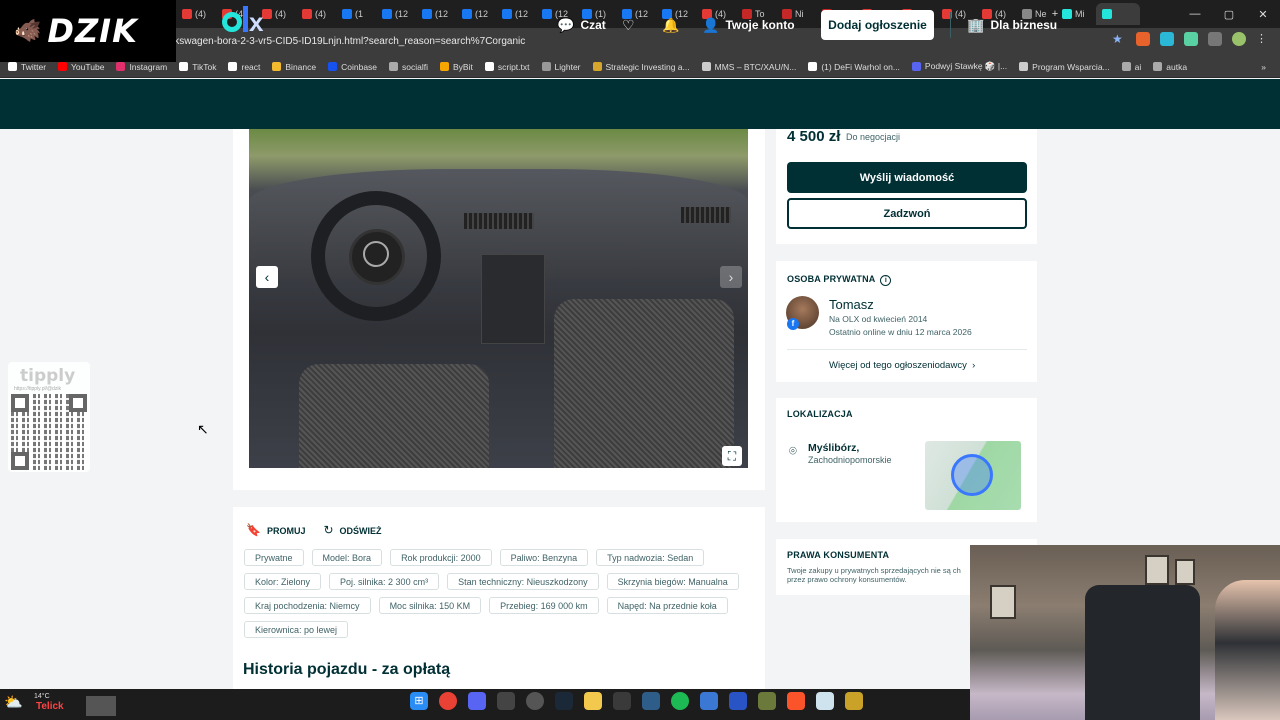 Image resolution: width=1280 pixels, height=720 pixels. Describe the element at coordinates (907, 213) in the screenshot. I see `call-button: Zadzwoń` at that location.